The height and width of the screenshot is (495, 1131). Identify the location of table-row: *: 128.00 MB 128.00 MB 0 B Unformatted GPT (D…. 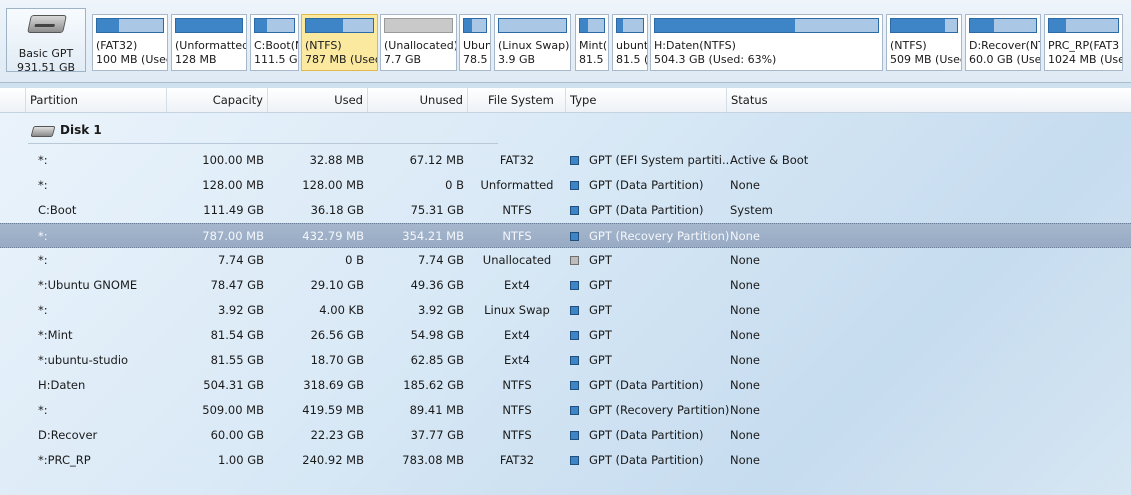
(565, 185).